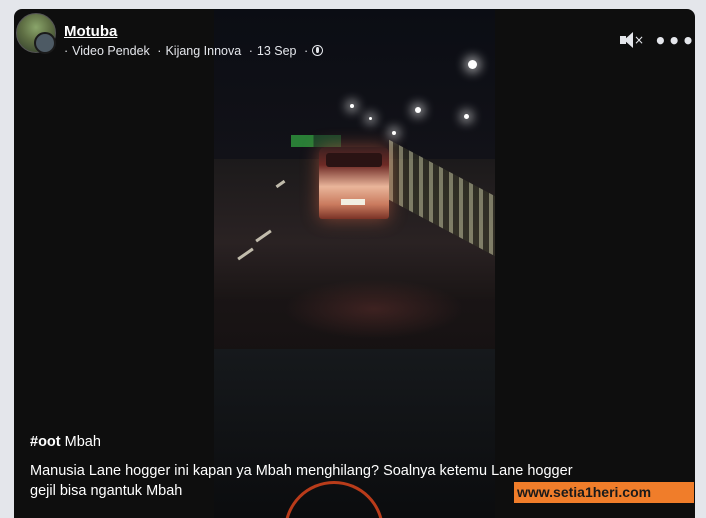 Image resolution: width=706 pixels, height=518 pixels. I want to click on muted-speaker-icon: ×, so click(632, 40).